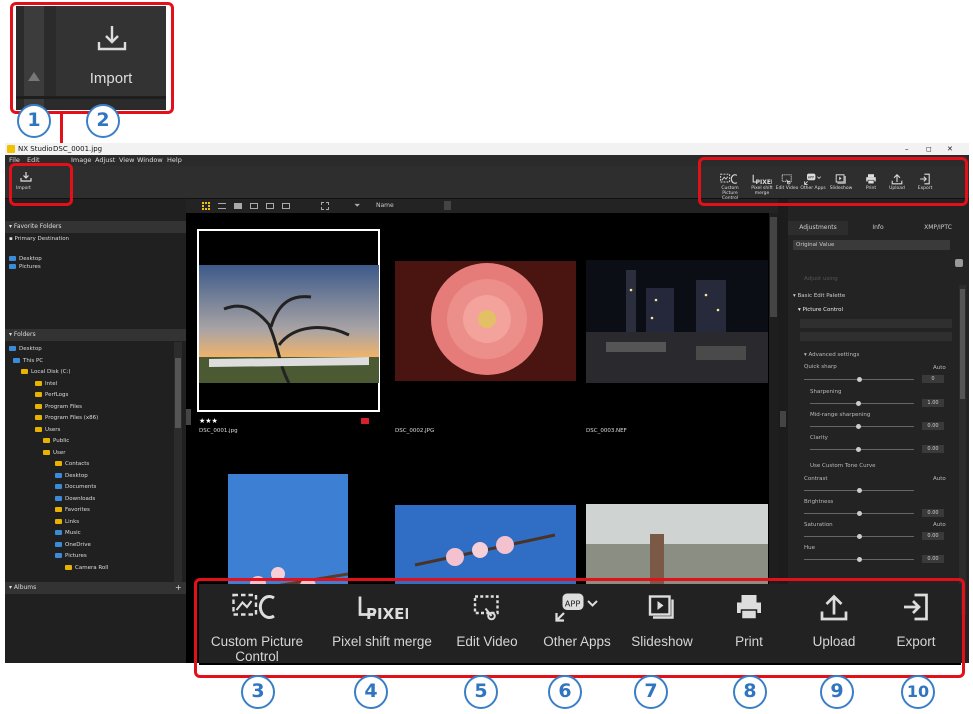 The width and height of the screenshot is (973, 714). I want to click on tab-info: Info, so click(878, 228).